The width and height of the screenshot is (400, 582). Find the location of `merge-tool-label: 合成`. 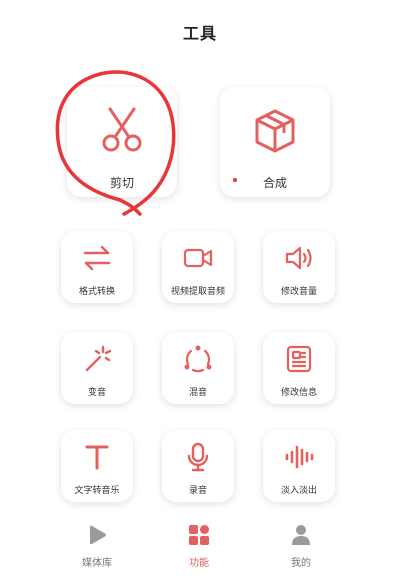

merge-tool-label: 合成 is located at coordinates (274, 183).